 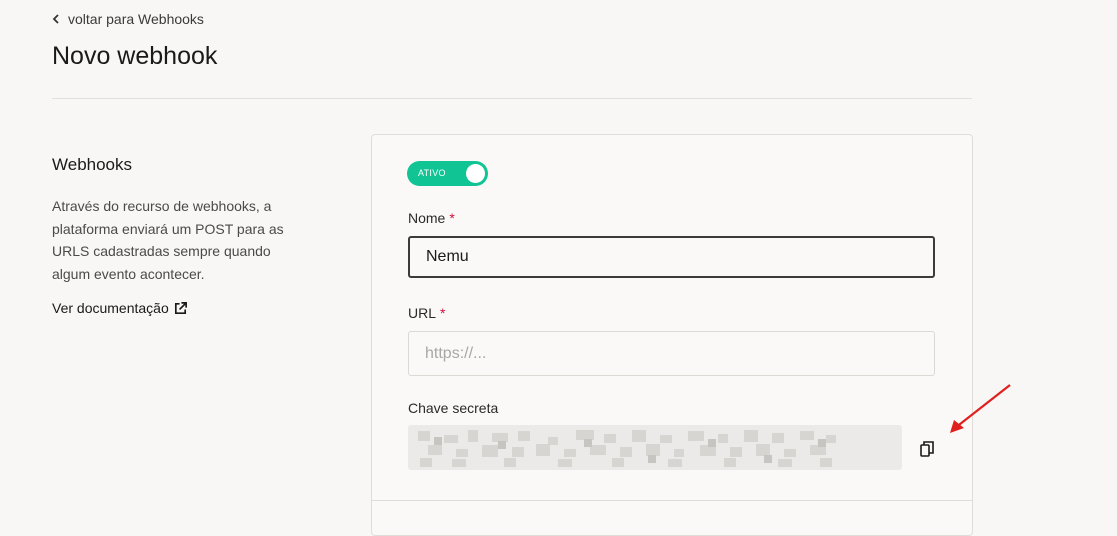 What do you see at coordinates (55, 19) in the screenshot?
I see `chevron-left-icon` at bounding box center [55, 19].